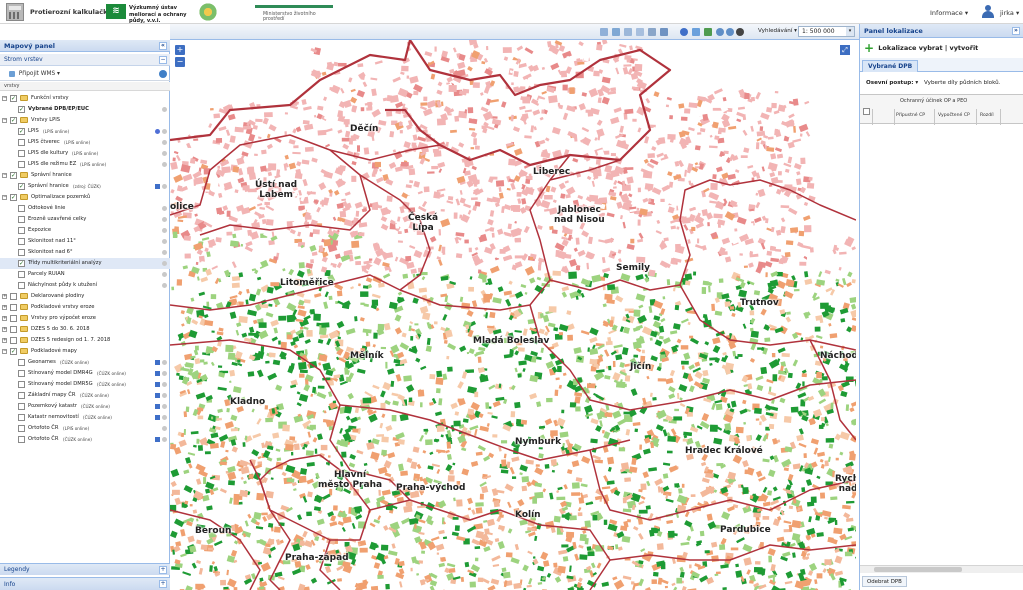 This screenshot has width=1023, height=590. I want to click on tree-layer: Parcely RUIAN, so click(85, 274).